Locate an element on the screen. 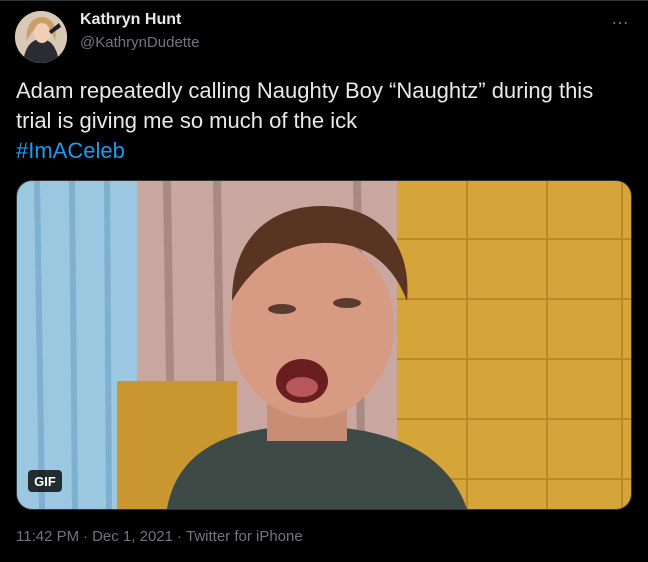 Image resolution: width=648 pixels, height=562 pixels. author-name: Kathryn Hunt is located at coordinates (130, 20).